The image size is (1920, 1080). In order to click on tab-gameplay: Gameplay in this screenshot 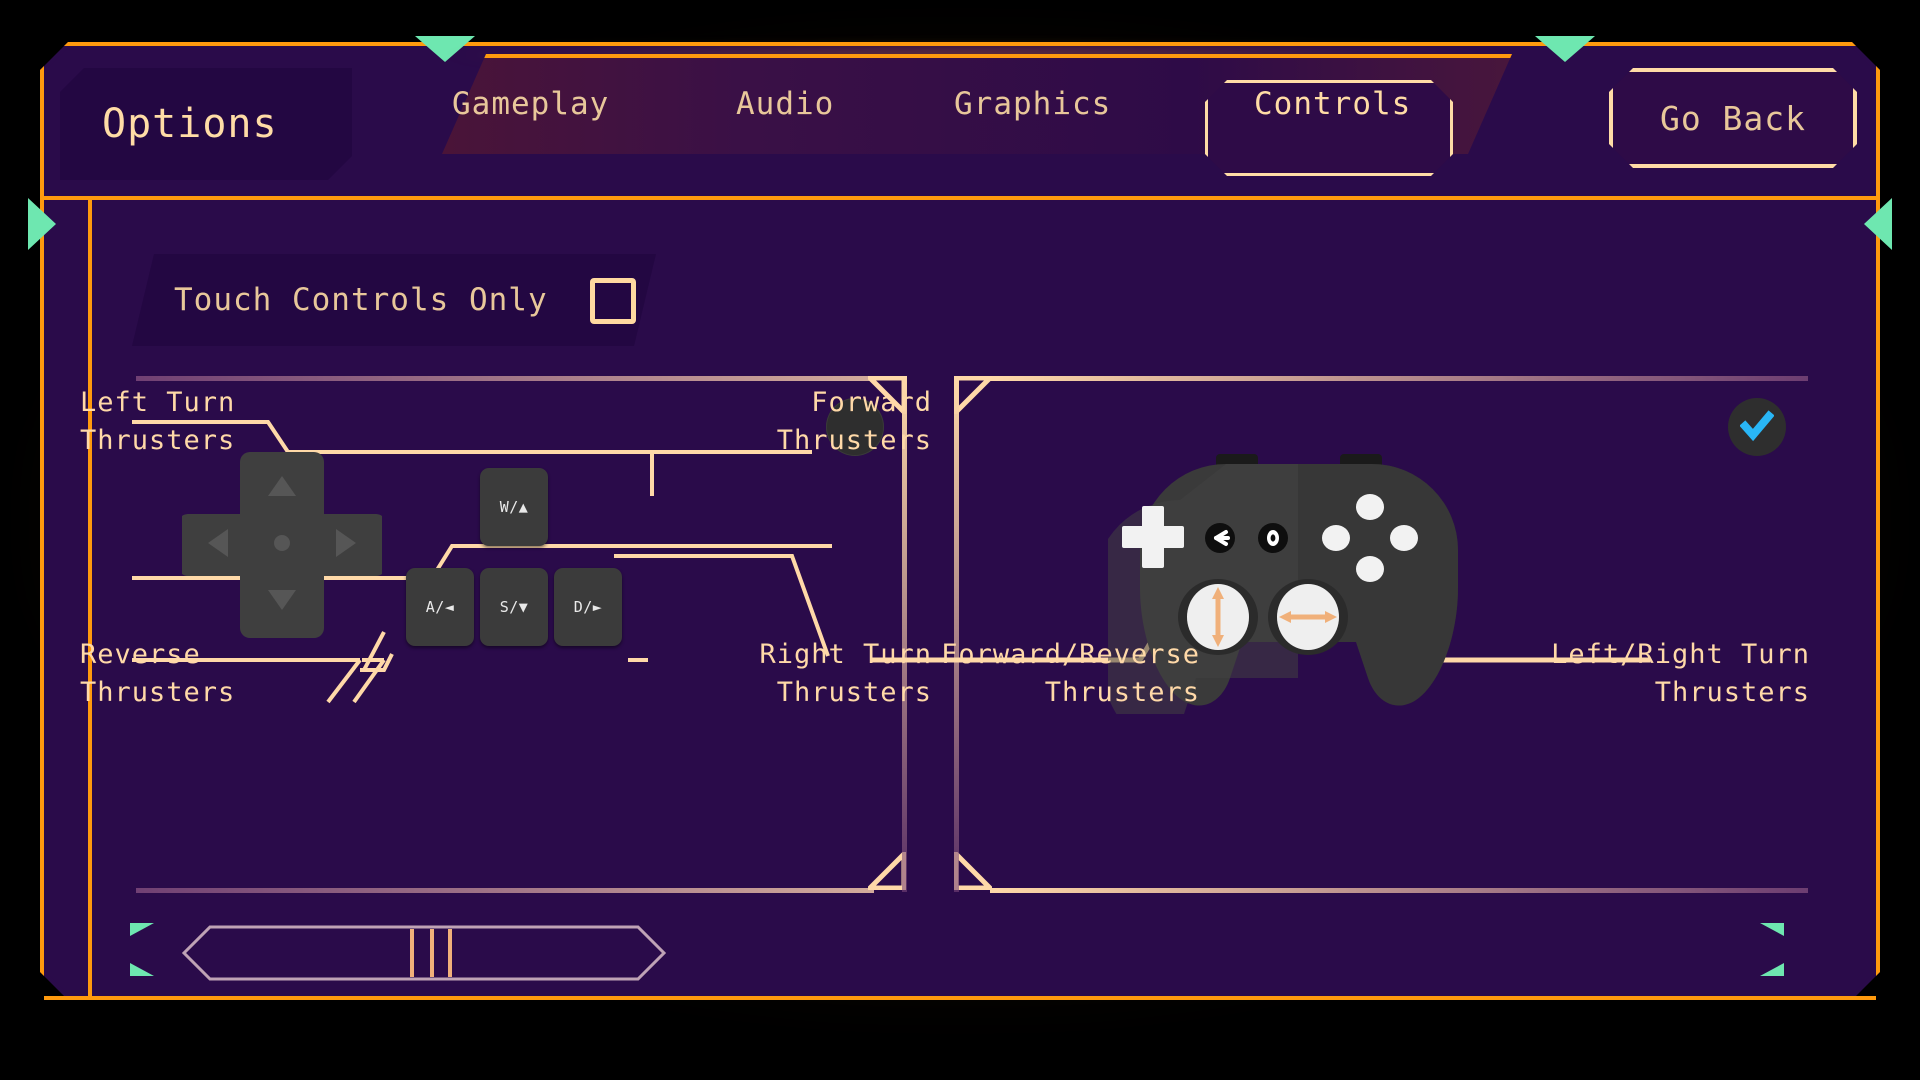, I will do `click(530, 104)`.